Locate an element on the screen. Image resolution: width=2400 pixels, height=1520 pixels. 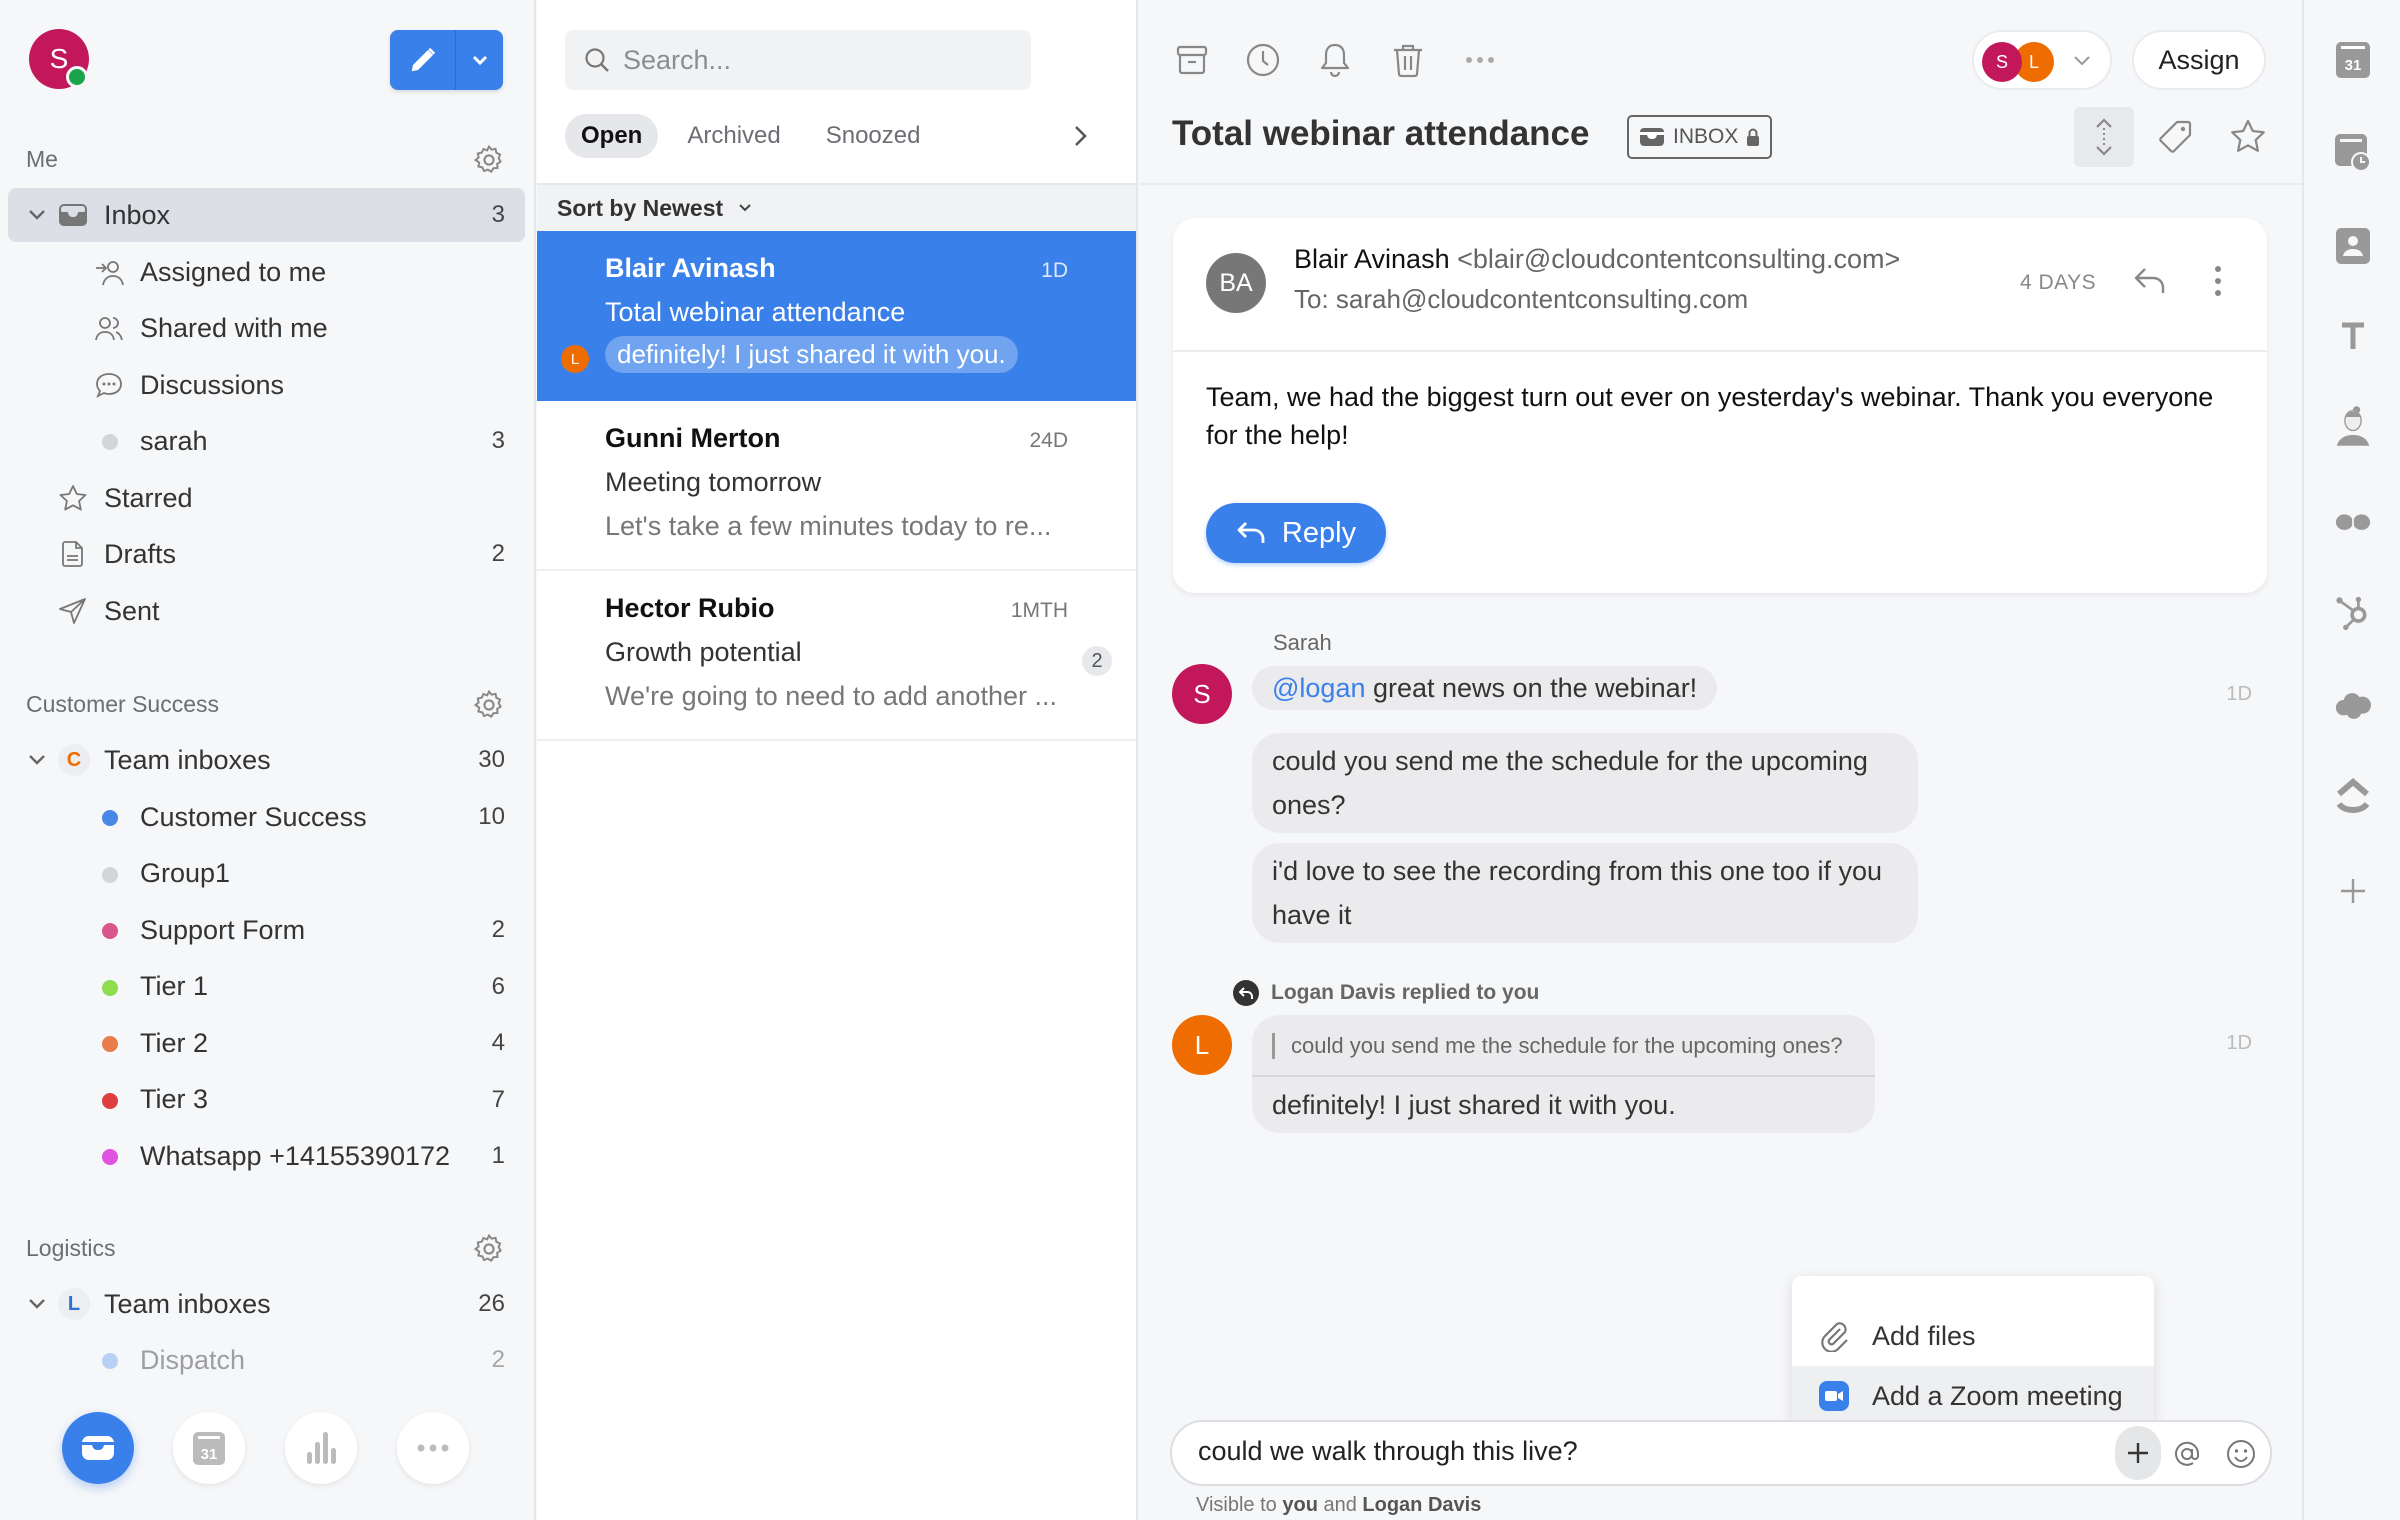
inbox-tag: INBOX is located at coordinates (1700, 137).